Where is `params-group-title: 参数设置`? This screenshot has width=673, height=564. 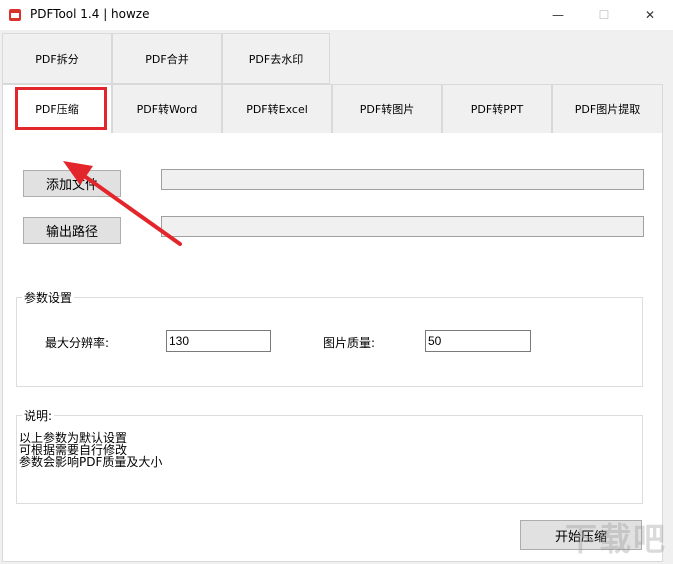
params-group-title: 参数设置 is located at coordinates (48, 297).